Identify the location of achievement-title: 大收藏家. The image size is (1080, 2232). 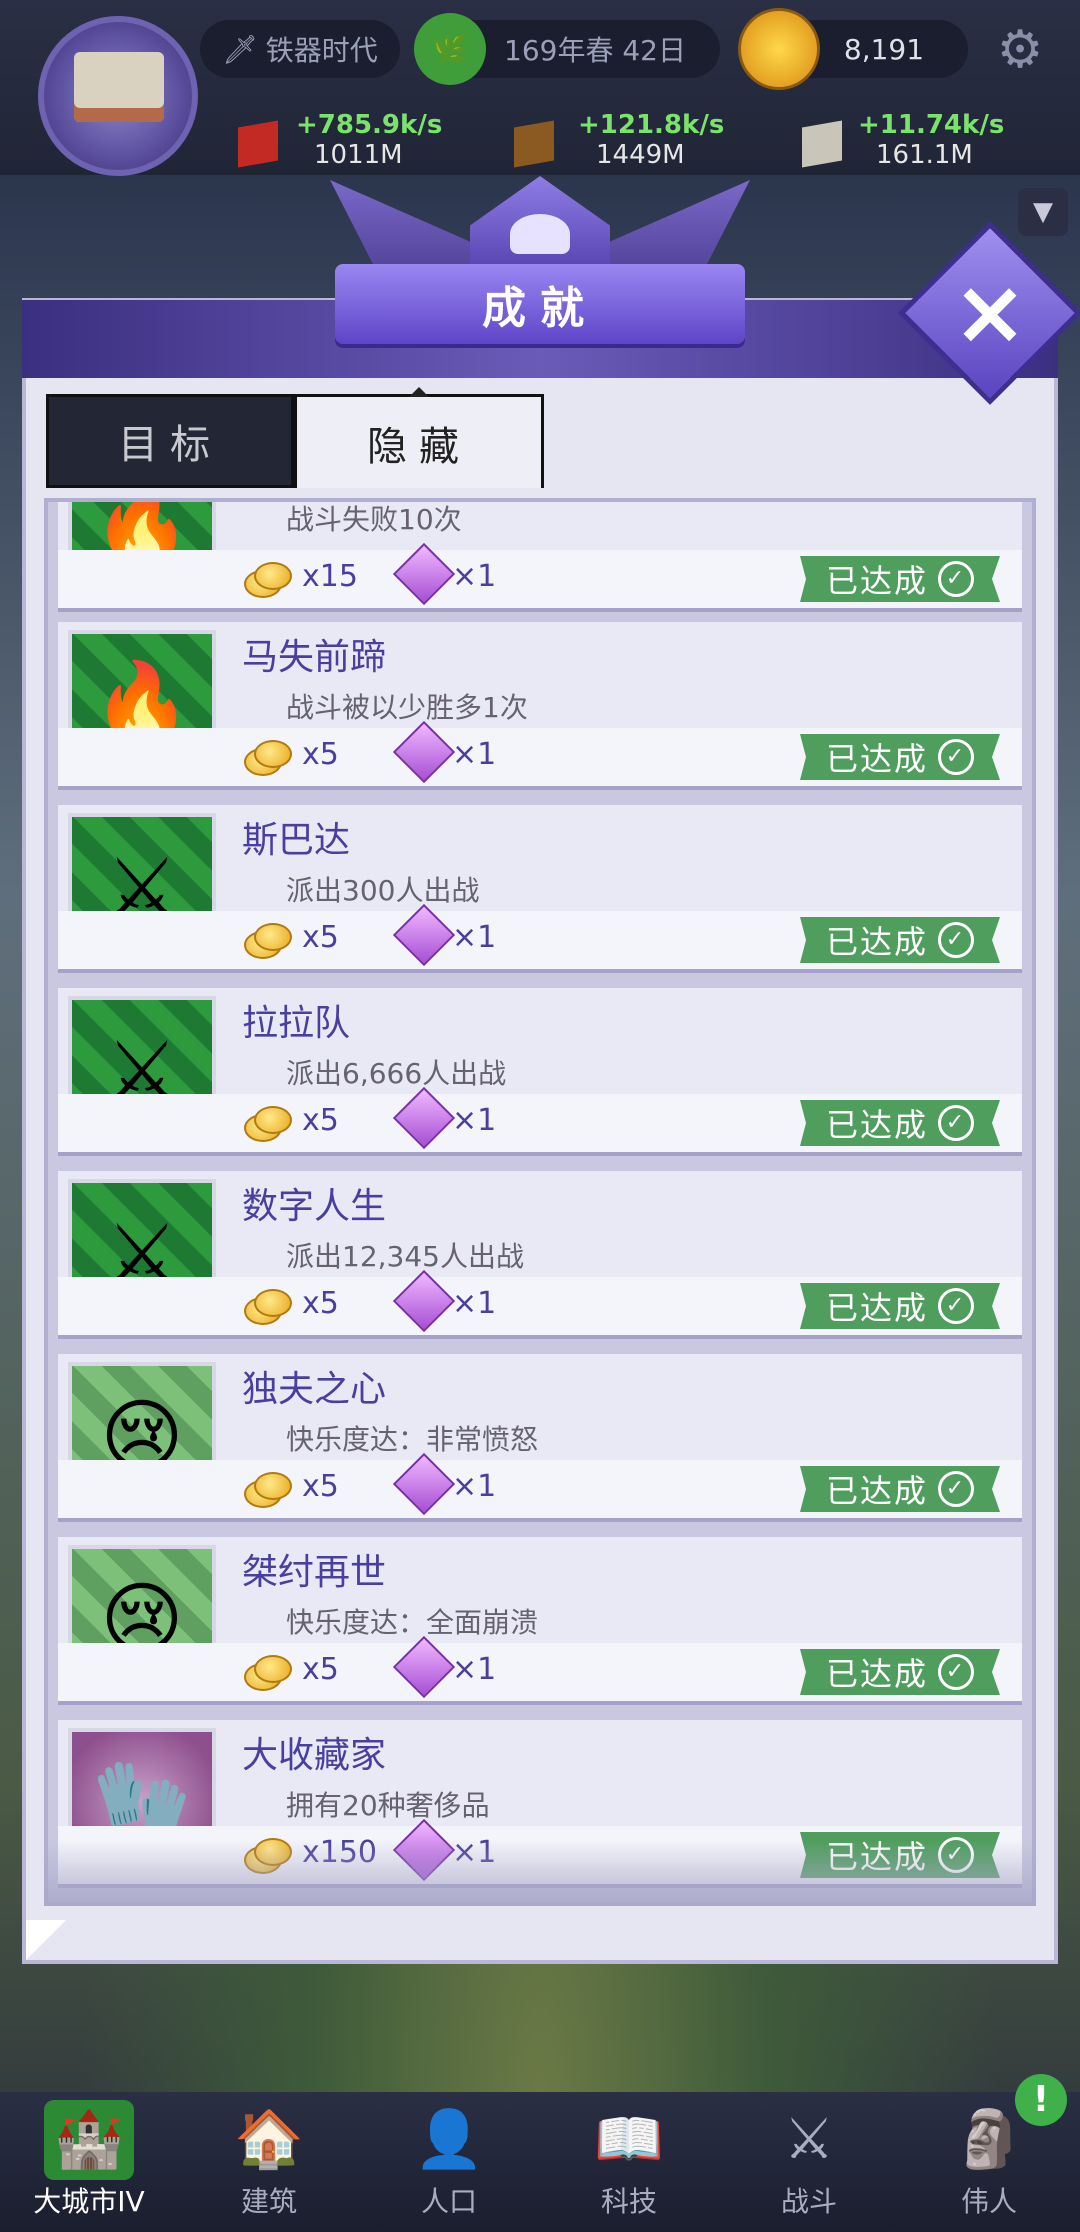
(314, 1755).